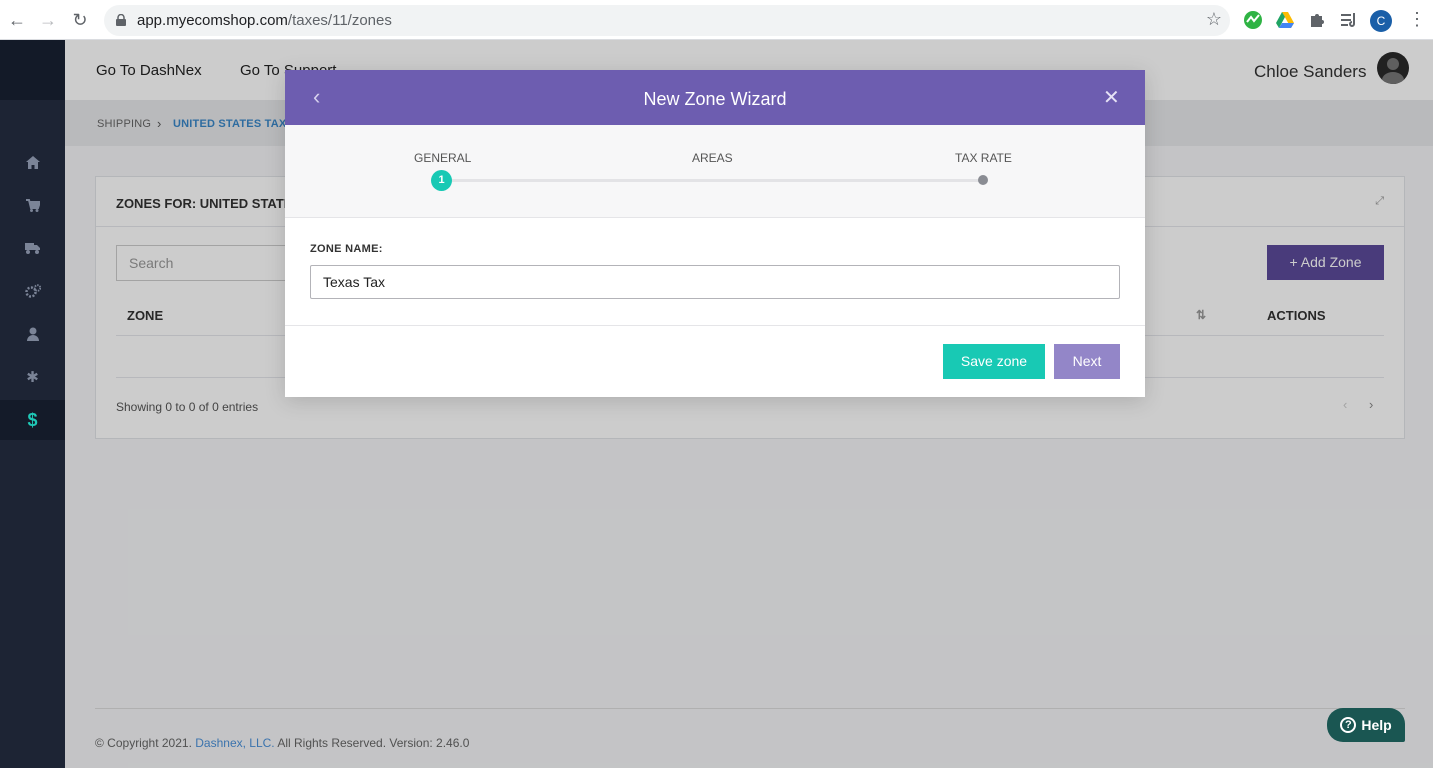 The height and width of the screenshot is (768, 1433). Describe the element at coordinates (48, 20) in the screenshot. I see `forward-arrow-icon: →` at that location.